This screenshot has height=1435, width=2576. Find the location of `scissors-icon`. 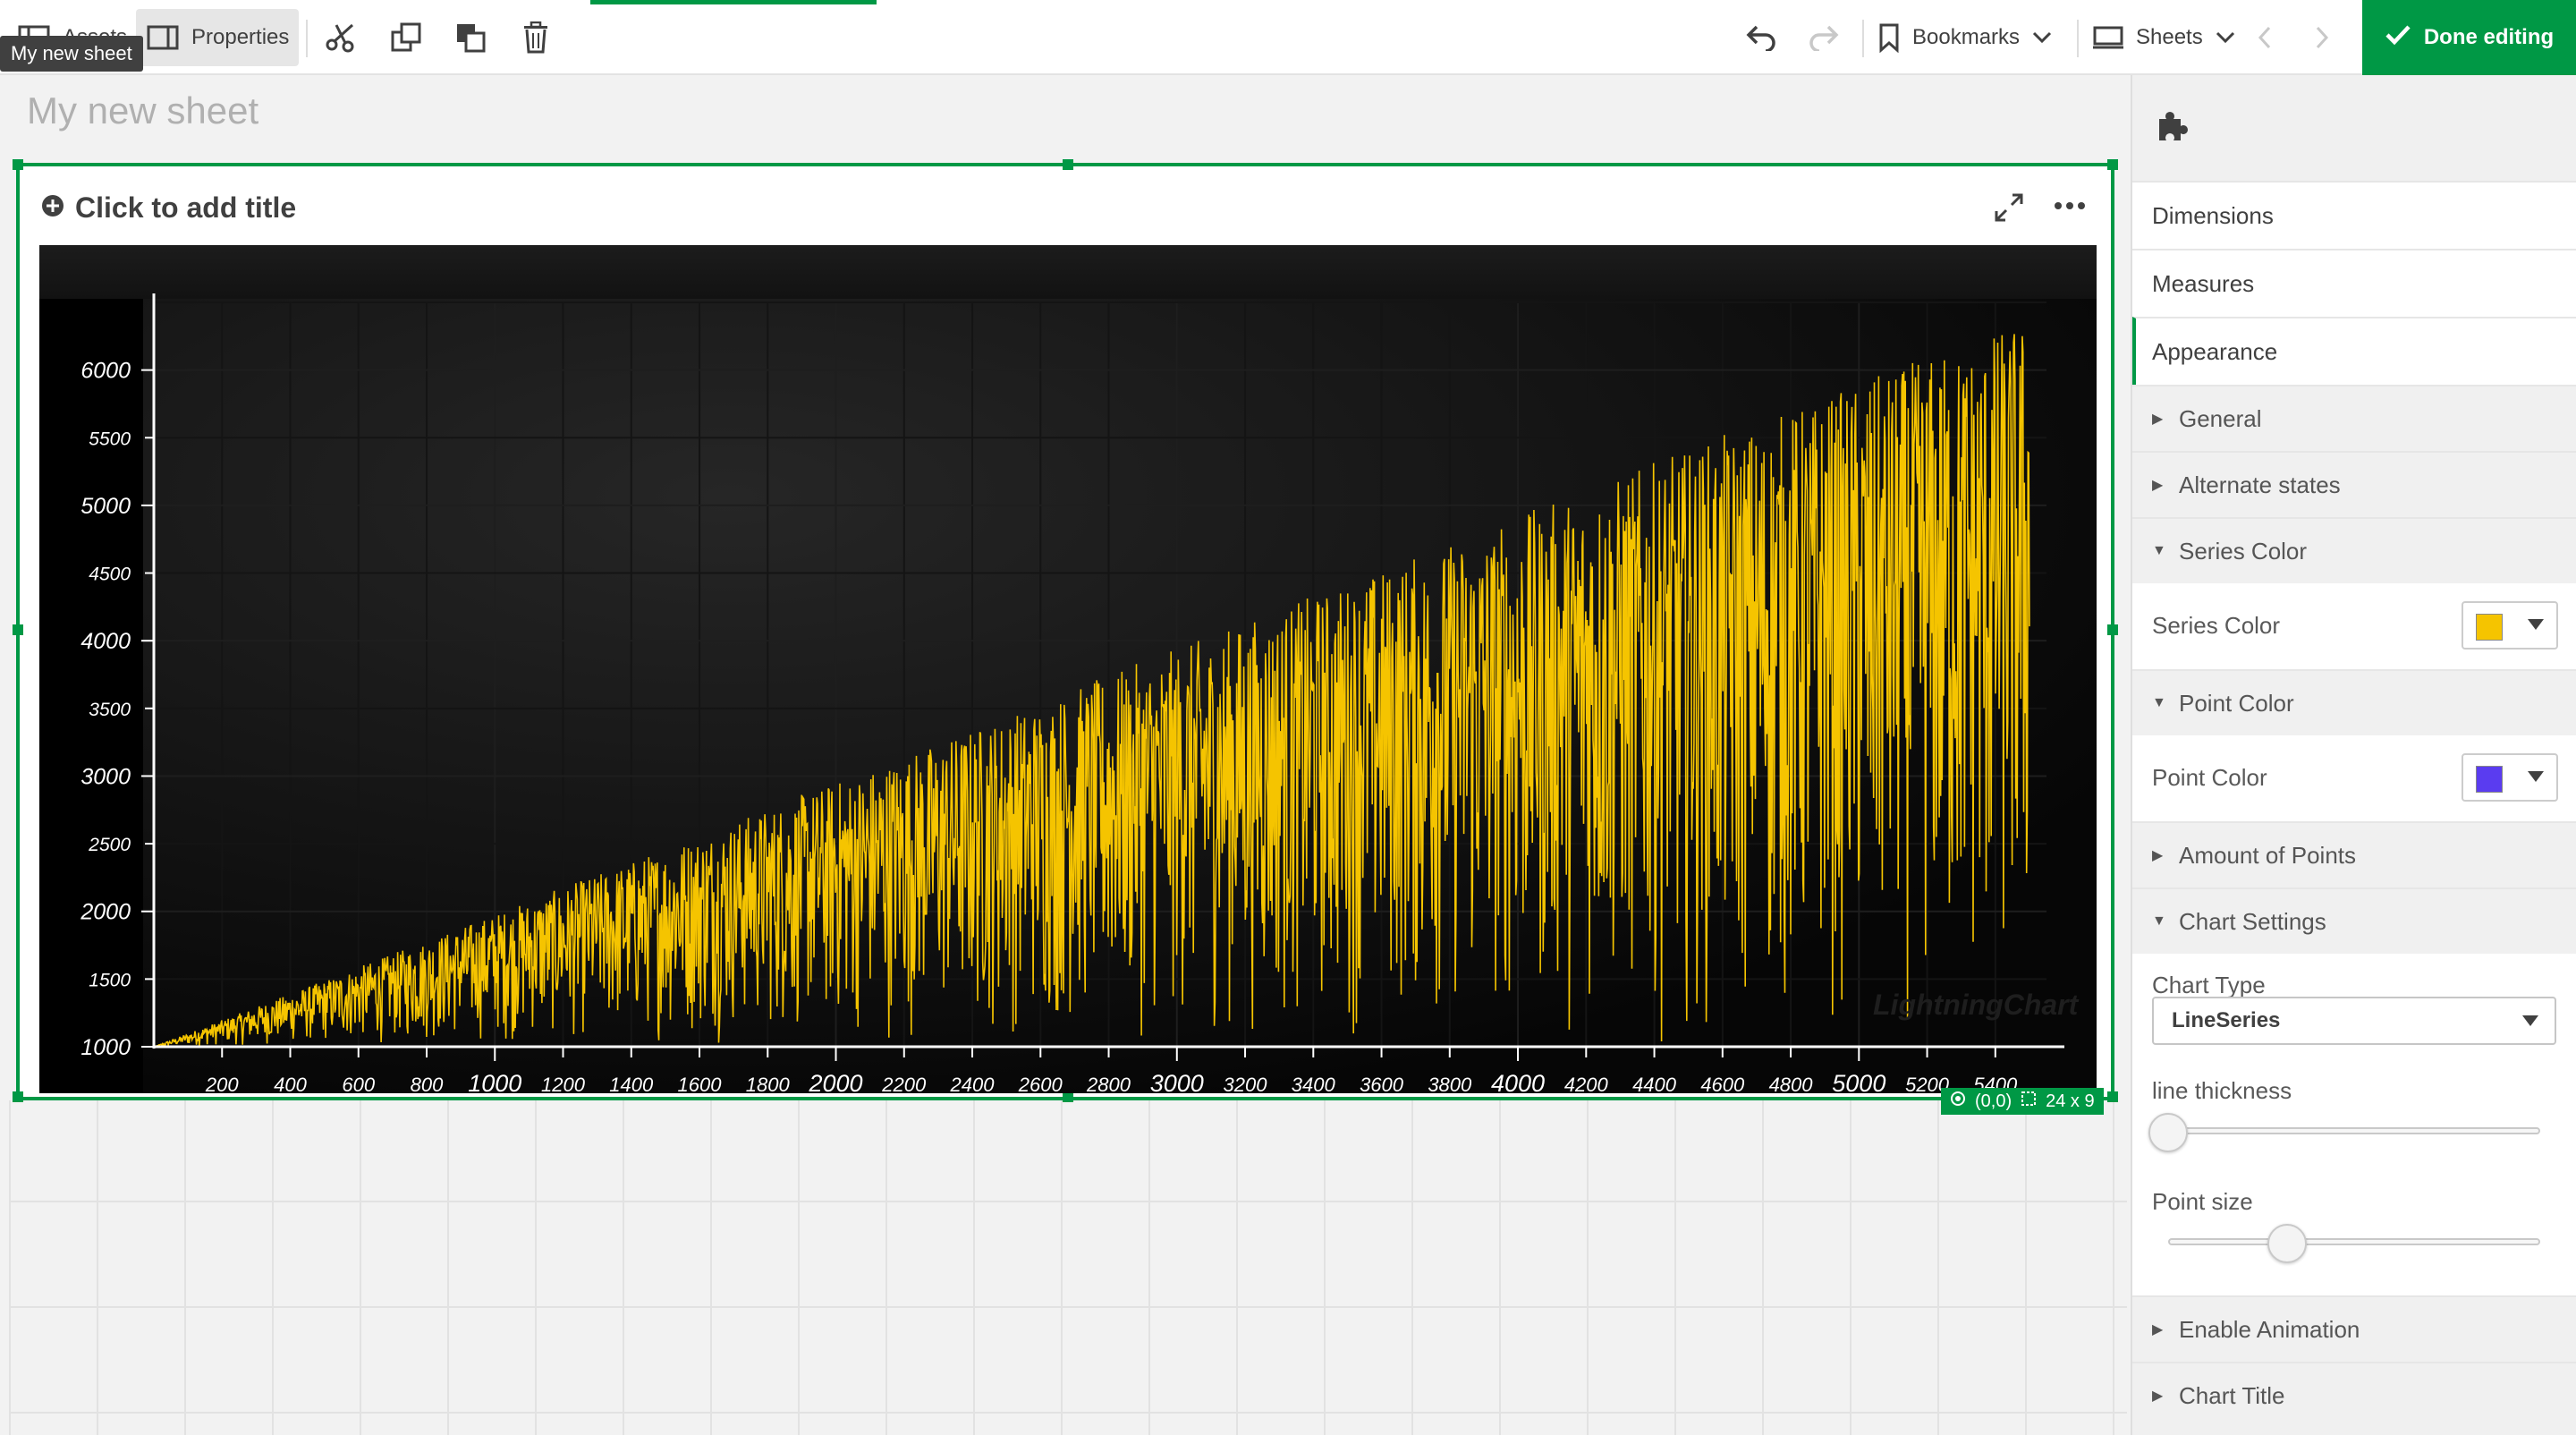

scissors-icon is located at coordinates (341, 38).